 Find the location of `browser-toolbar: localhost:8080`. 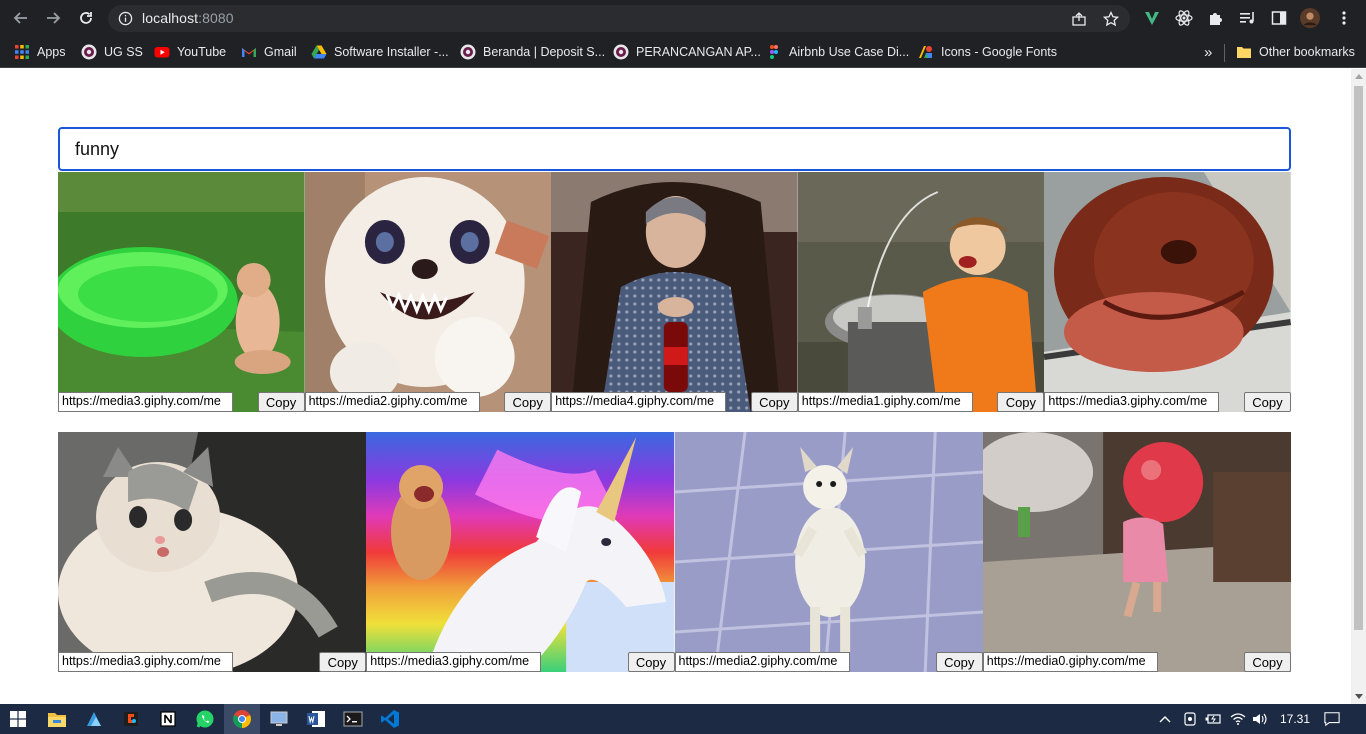

browser-toolbar: localhost:8080 is located at coordinates (683, 18).